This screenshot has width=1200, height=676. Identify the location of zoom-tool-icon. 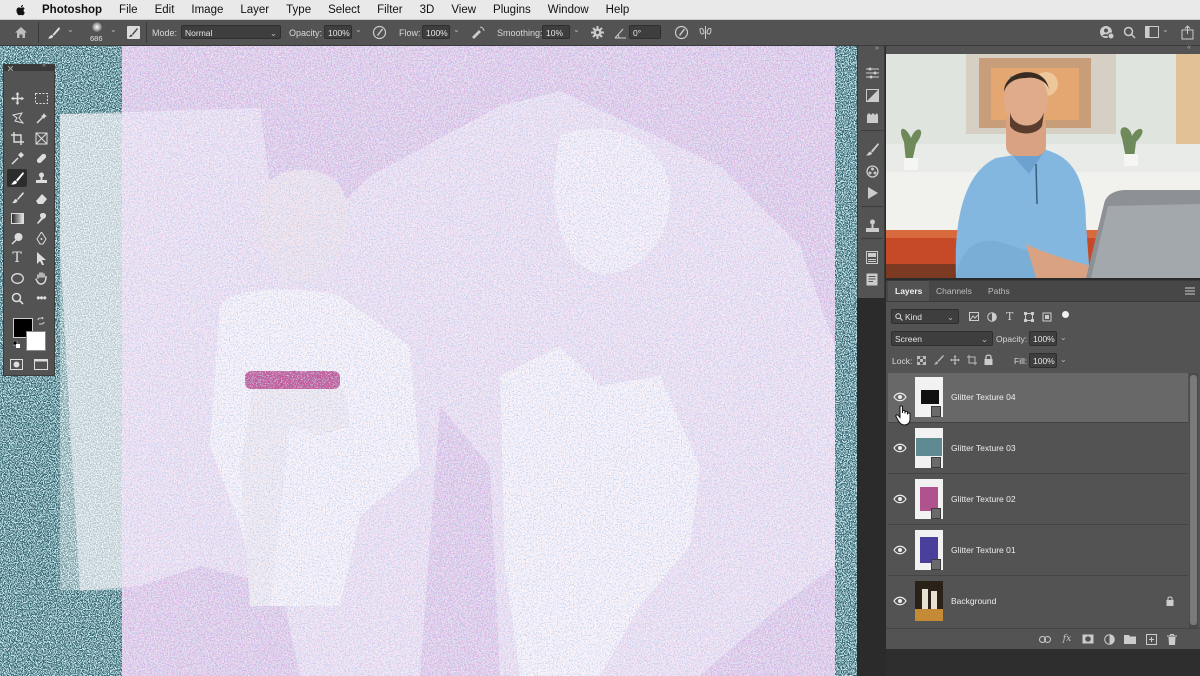
(17, 298).